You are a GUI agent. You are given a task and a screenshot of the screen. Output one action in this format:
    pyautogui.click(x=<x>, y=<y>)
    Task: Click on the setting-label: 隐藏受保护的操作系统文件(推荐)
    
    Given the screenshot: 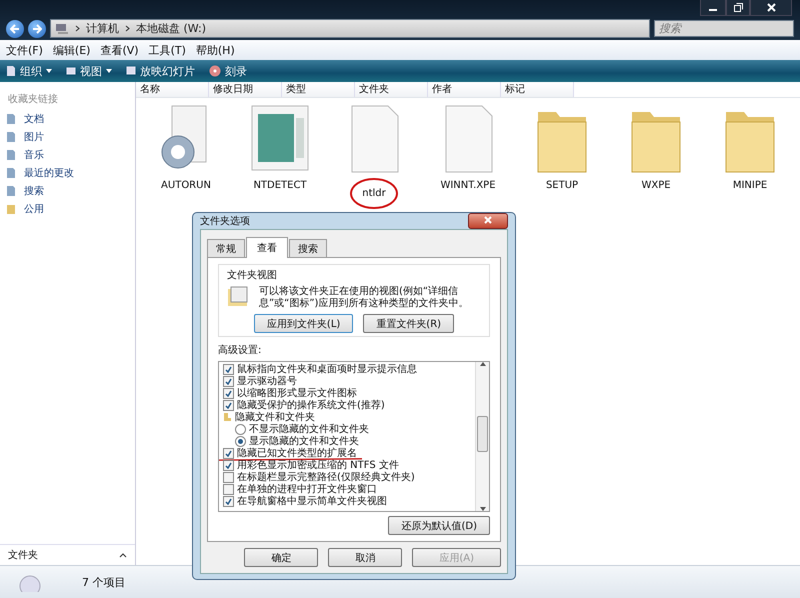 What is the action you would take?
    pyautogui.click(x=311, y=405)
    